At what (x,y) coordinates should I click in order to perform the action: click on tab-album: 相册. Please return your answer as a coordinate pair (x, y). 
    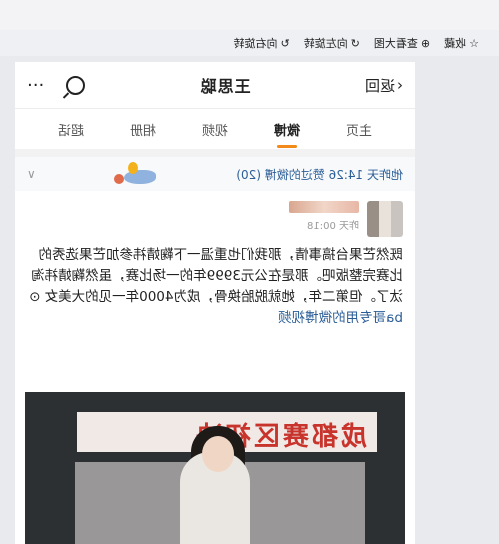
    Looking at the image, I should click on (143, 129).